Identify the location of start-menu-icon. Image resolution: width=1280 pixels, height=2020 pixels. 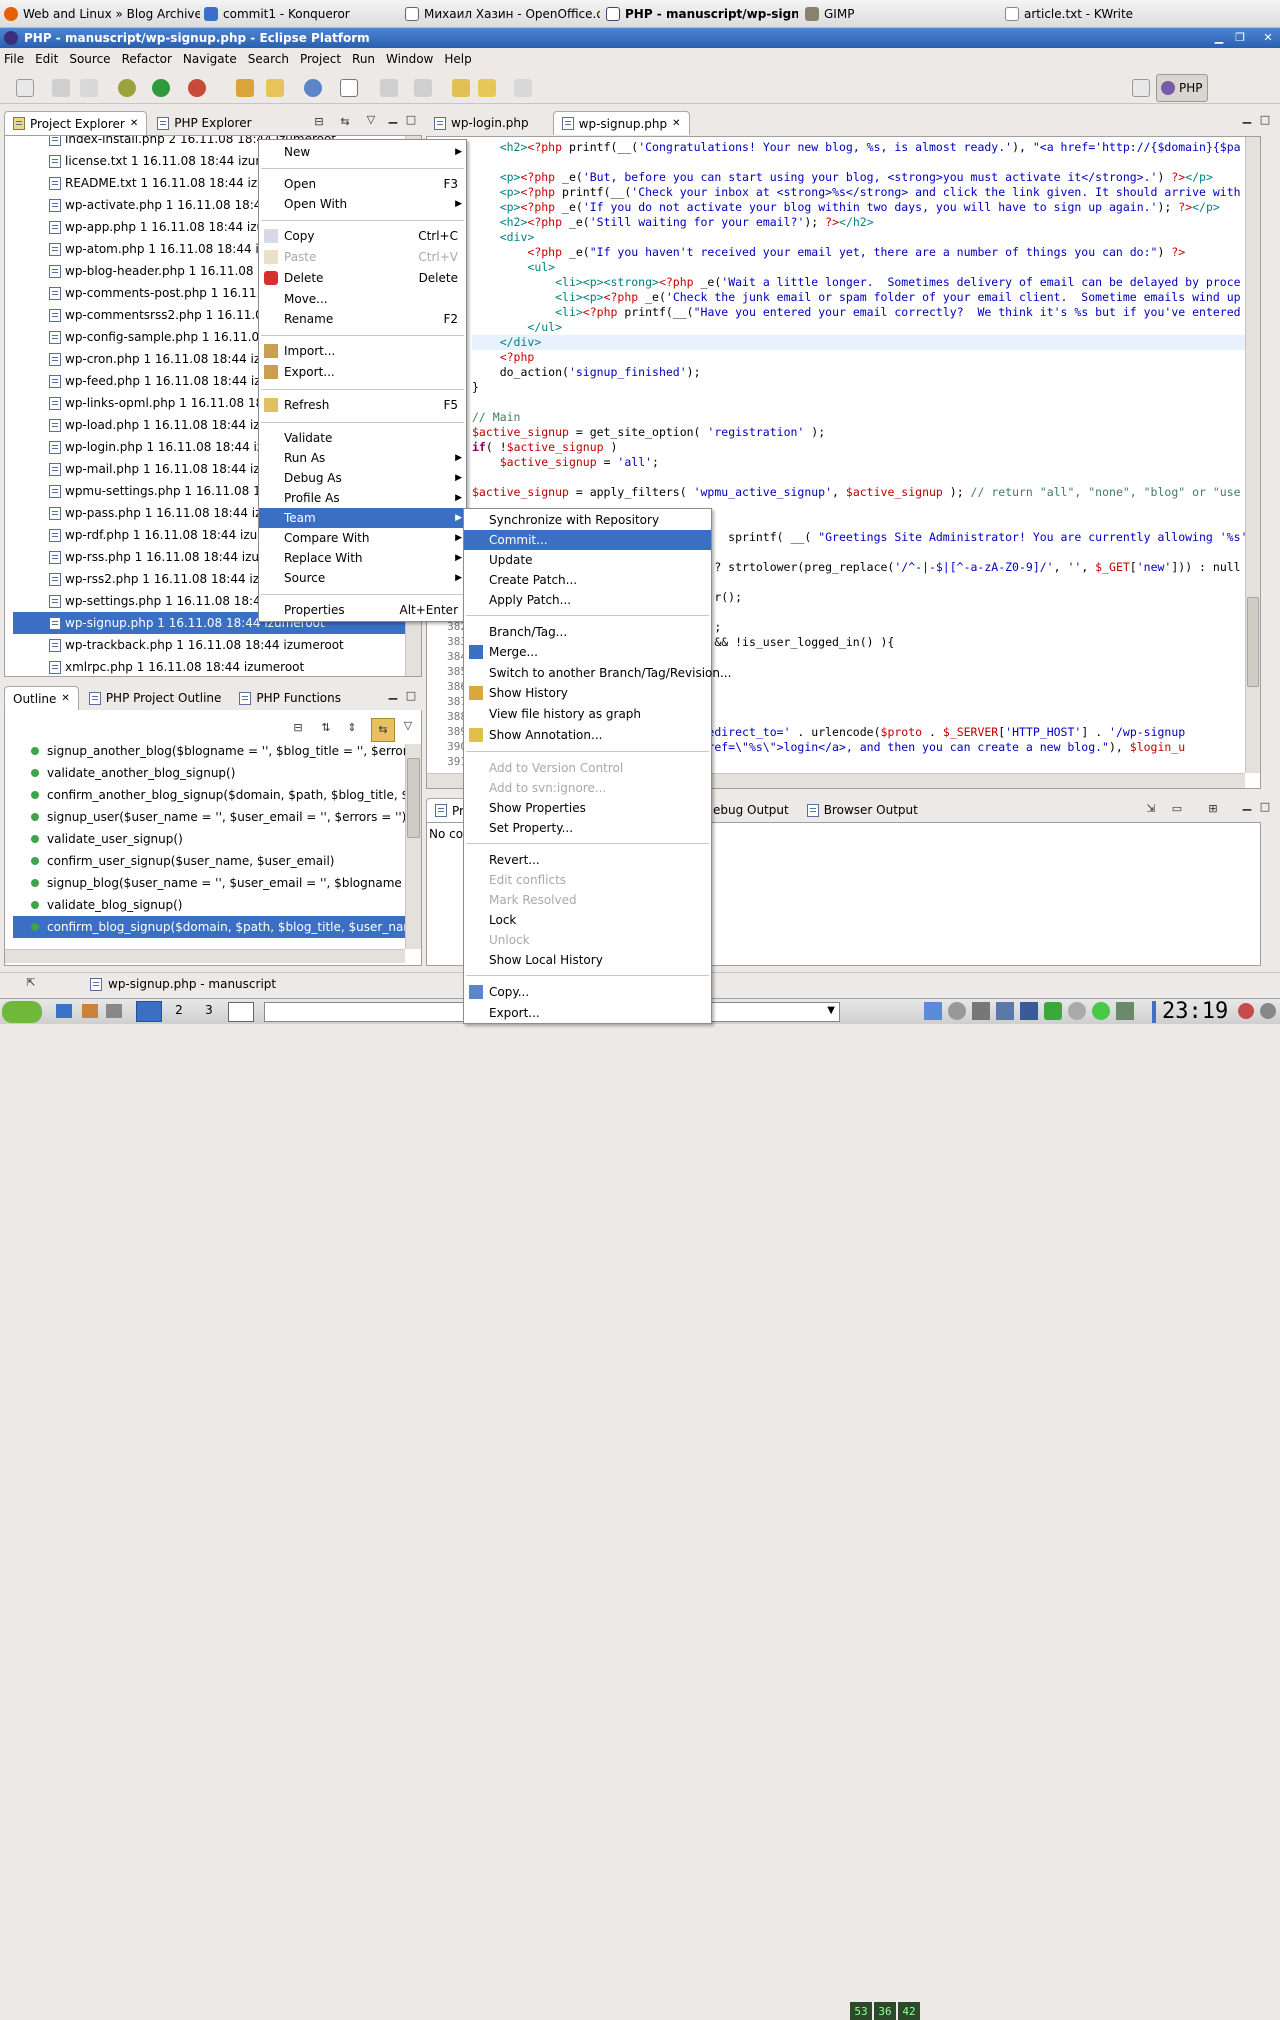
(22, 1012).